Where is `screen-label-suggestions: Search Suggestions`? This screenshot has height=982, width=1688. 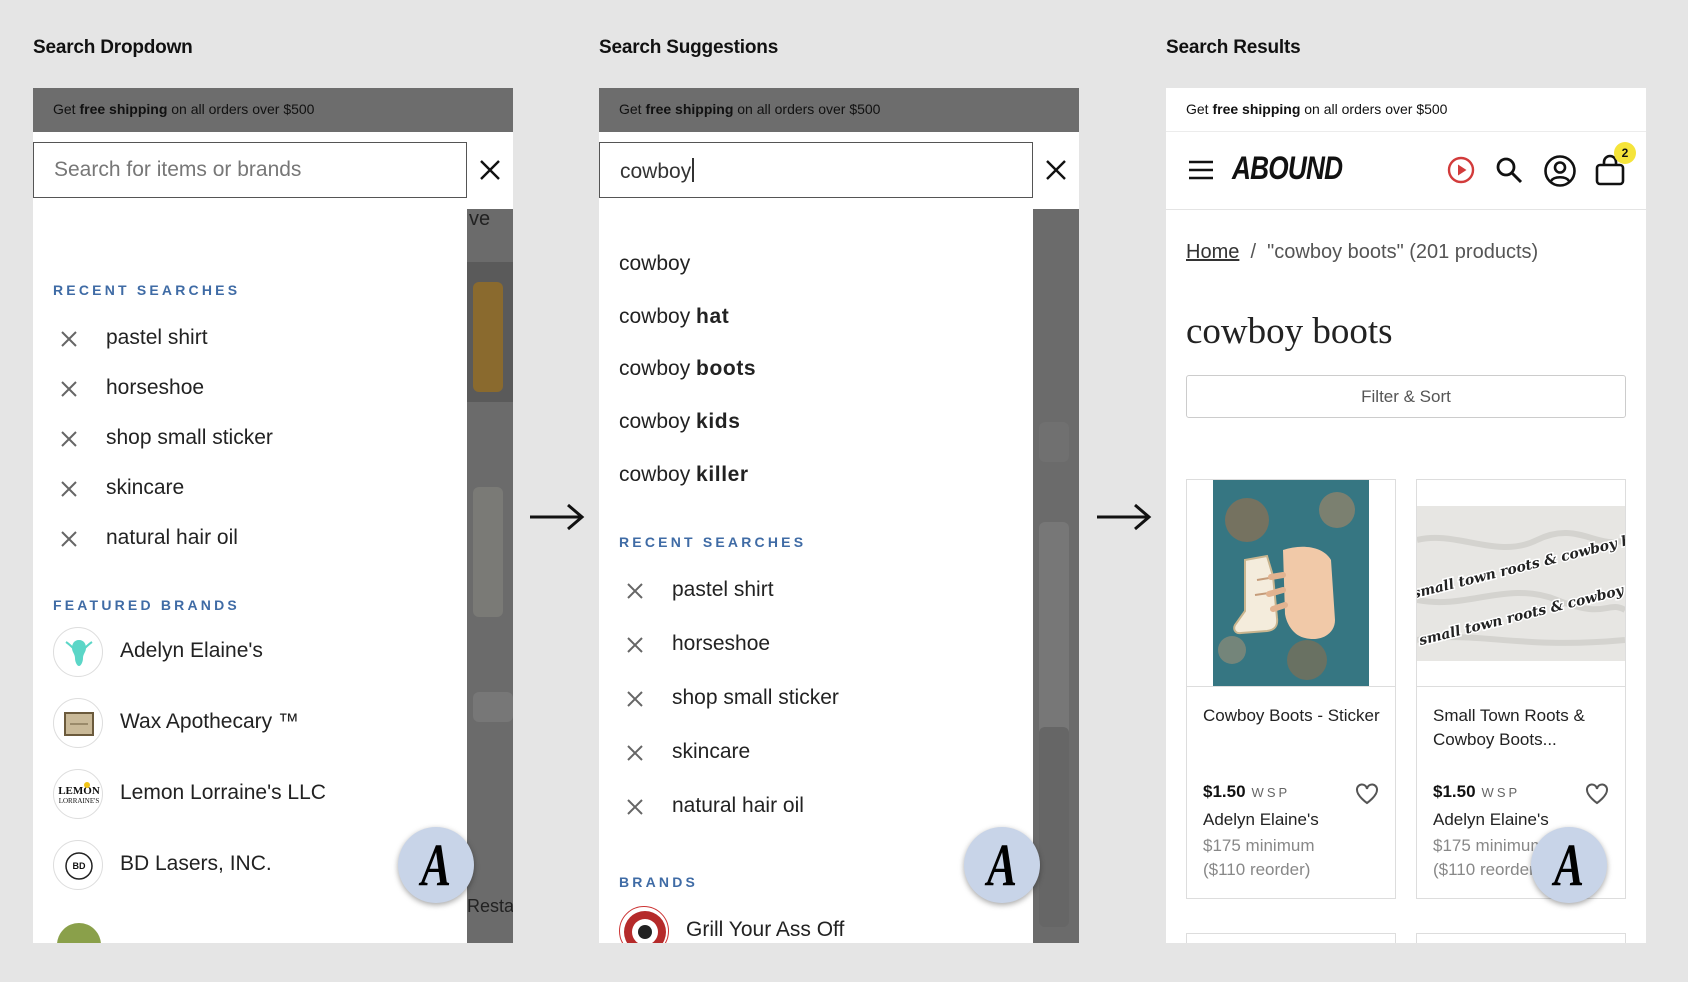 screen-label-suggestions: Search Suggestions is located at coordinates (689, 47).